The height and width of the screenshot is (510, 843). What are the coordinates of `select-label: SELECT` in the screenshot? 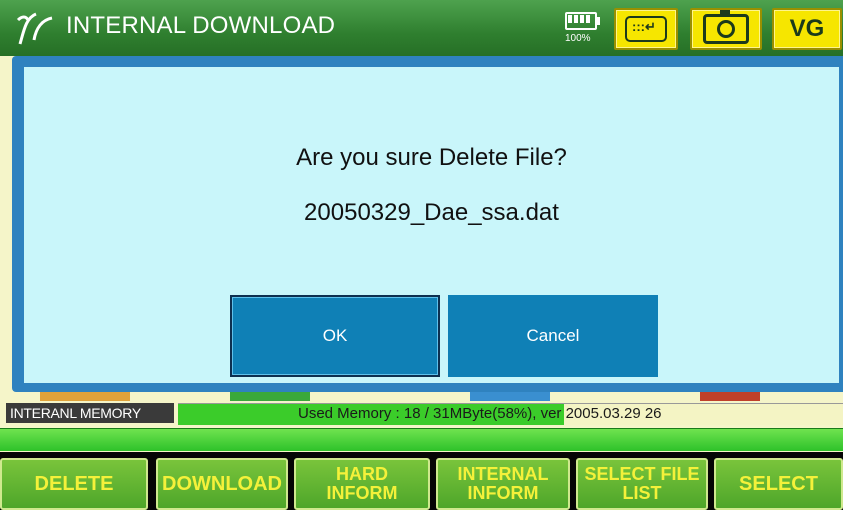 It's located at (778, 483).